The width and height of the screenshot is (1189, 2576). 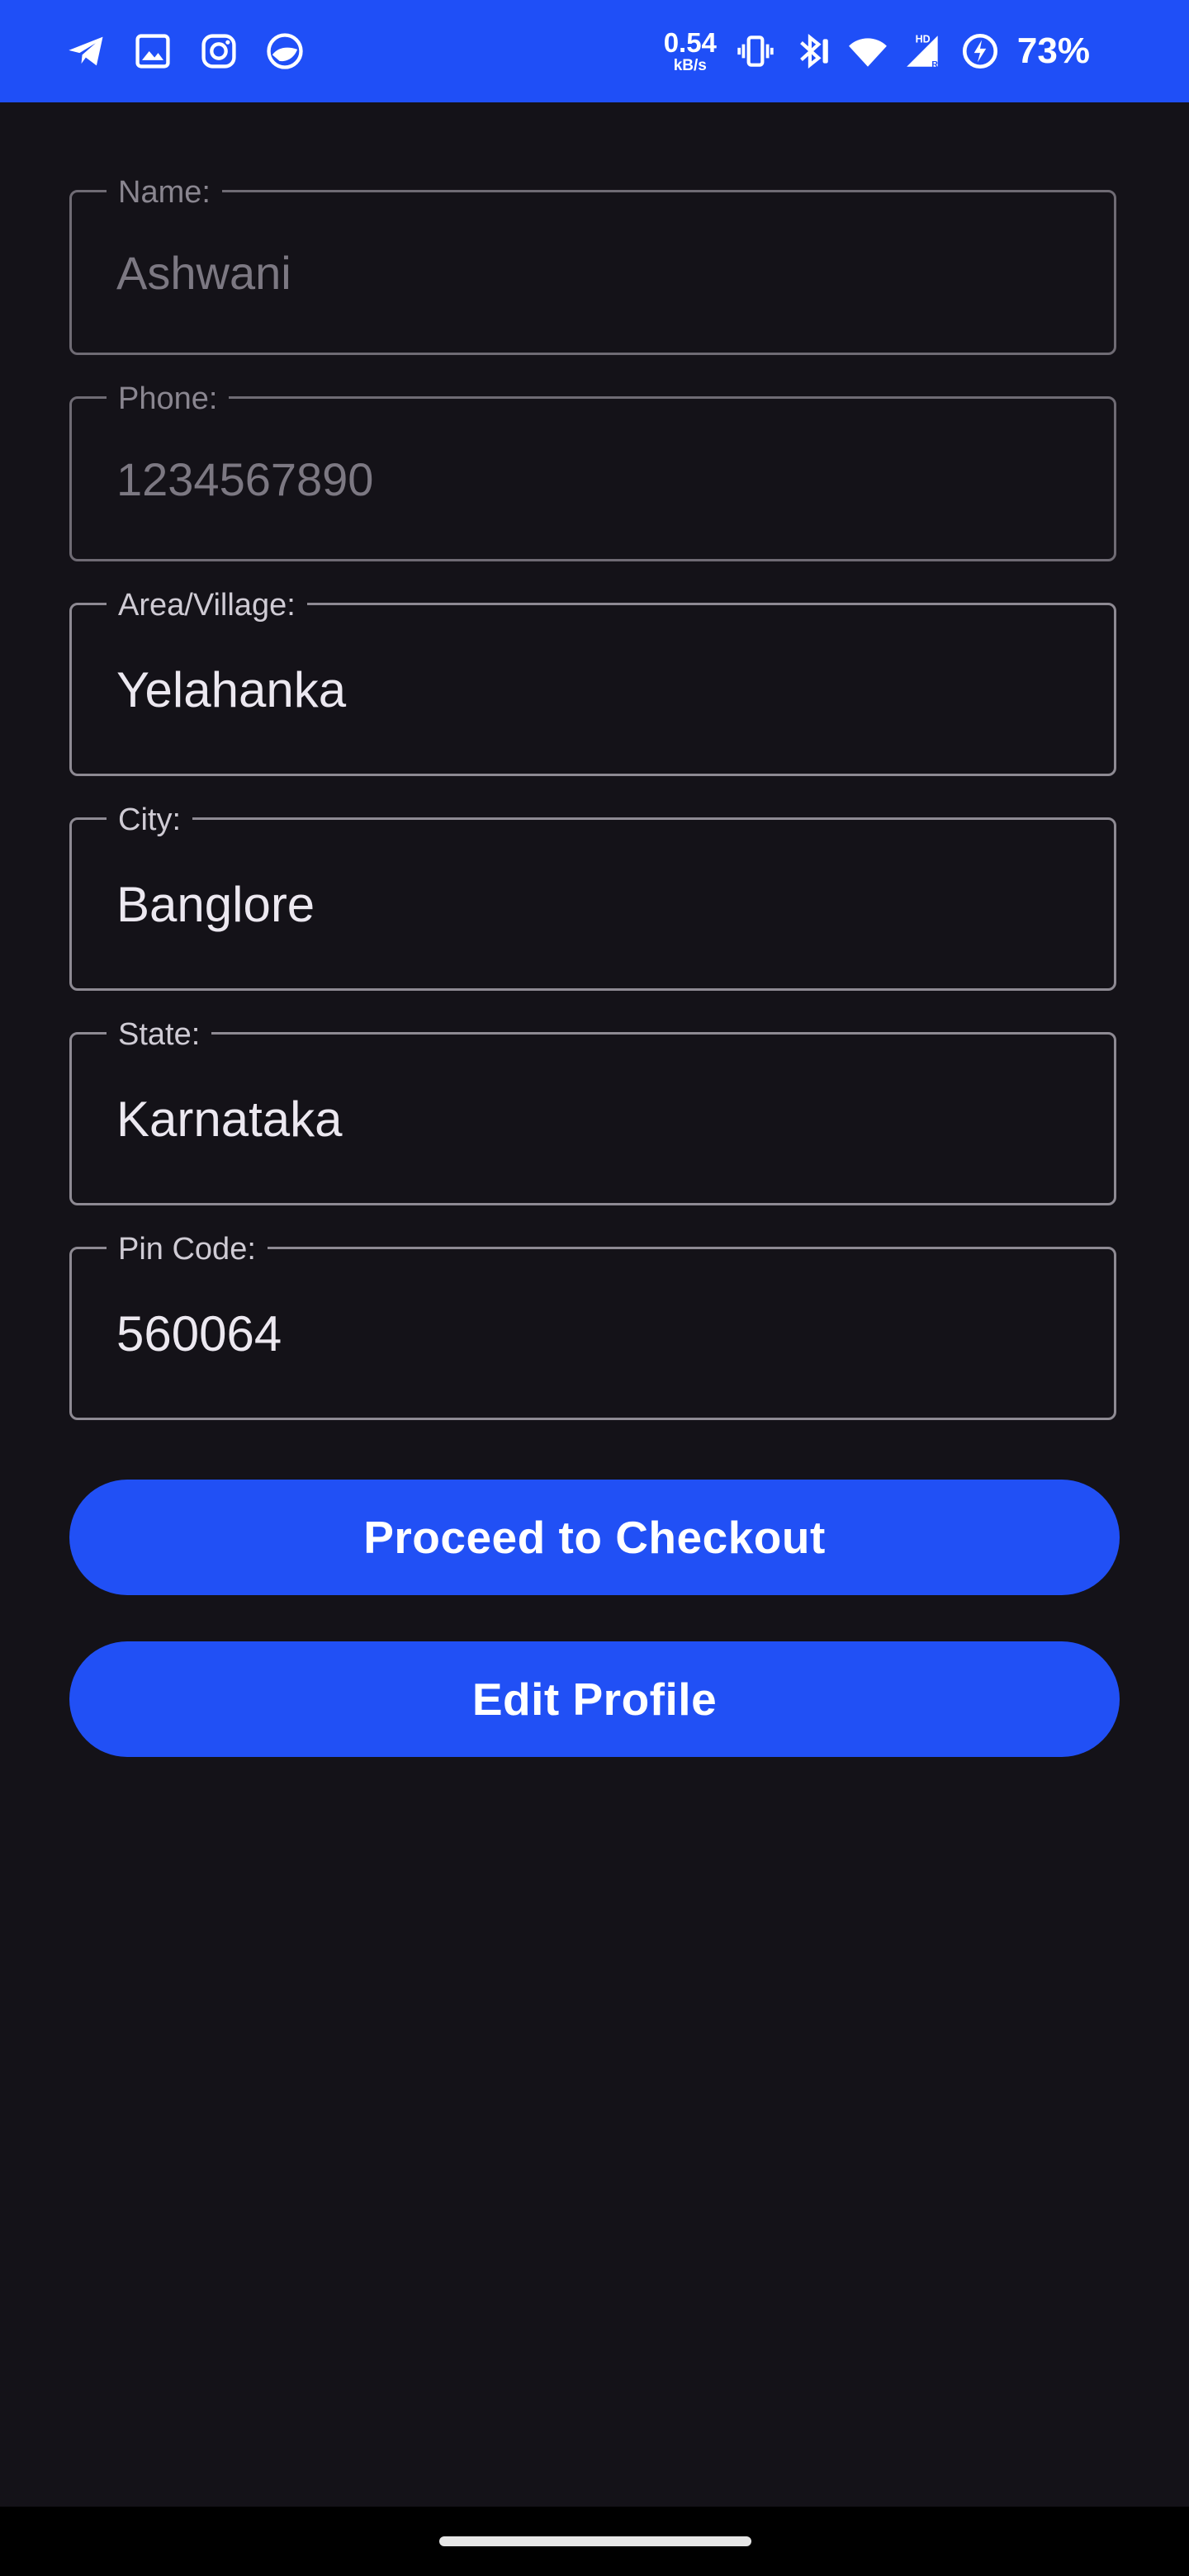 I want to click on home-gesture-handle, so click(x=595, y=2541).